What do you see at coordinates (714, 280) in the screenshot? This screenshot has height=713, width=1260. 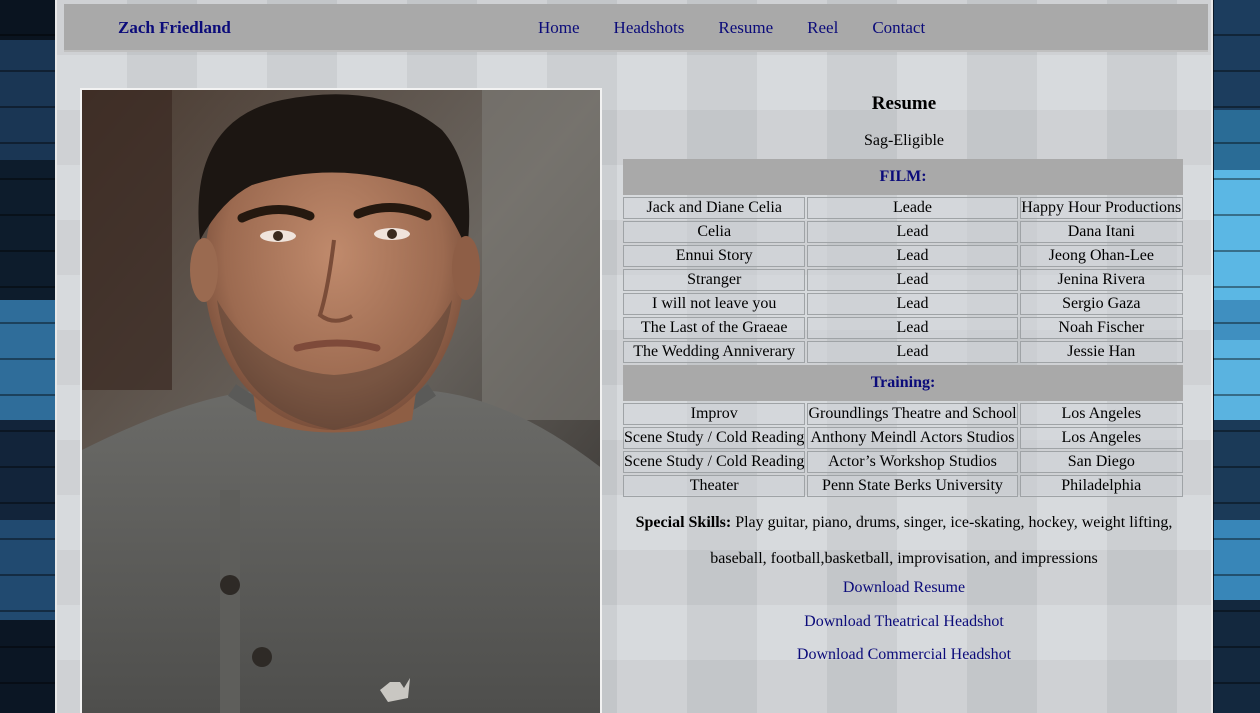 I see `film-title: Stranger` at bounding box center [714, 280].